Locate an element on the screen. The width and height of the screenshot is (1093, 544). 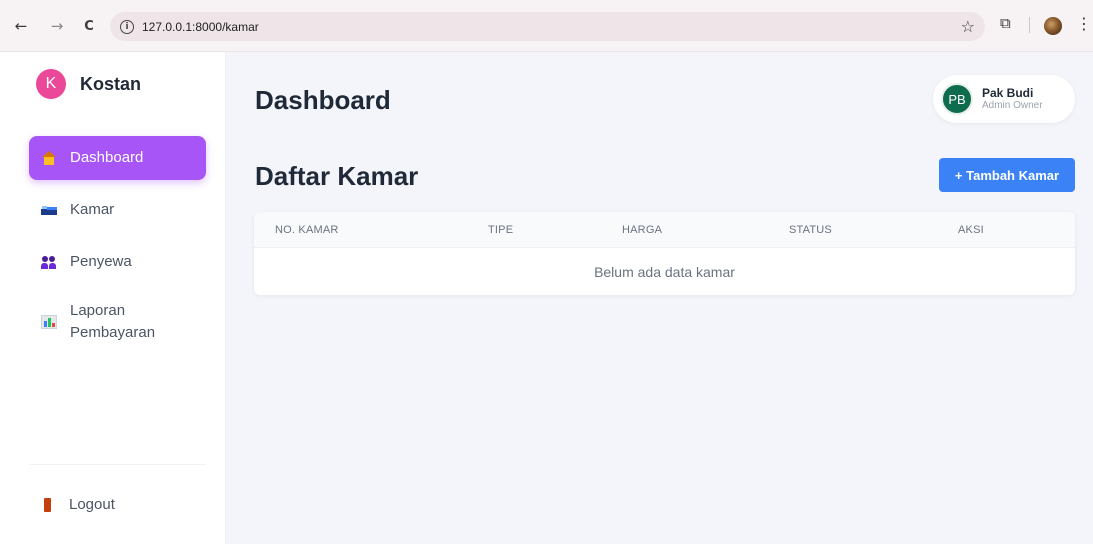
sidebar-item-label: Laporan Pembayaran is located at coordinates (113, 321).